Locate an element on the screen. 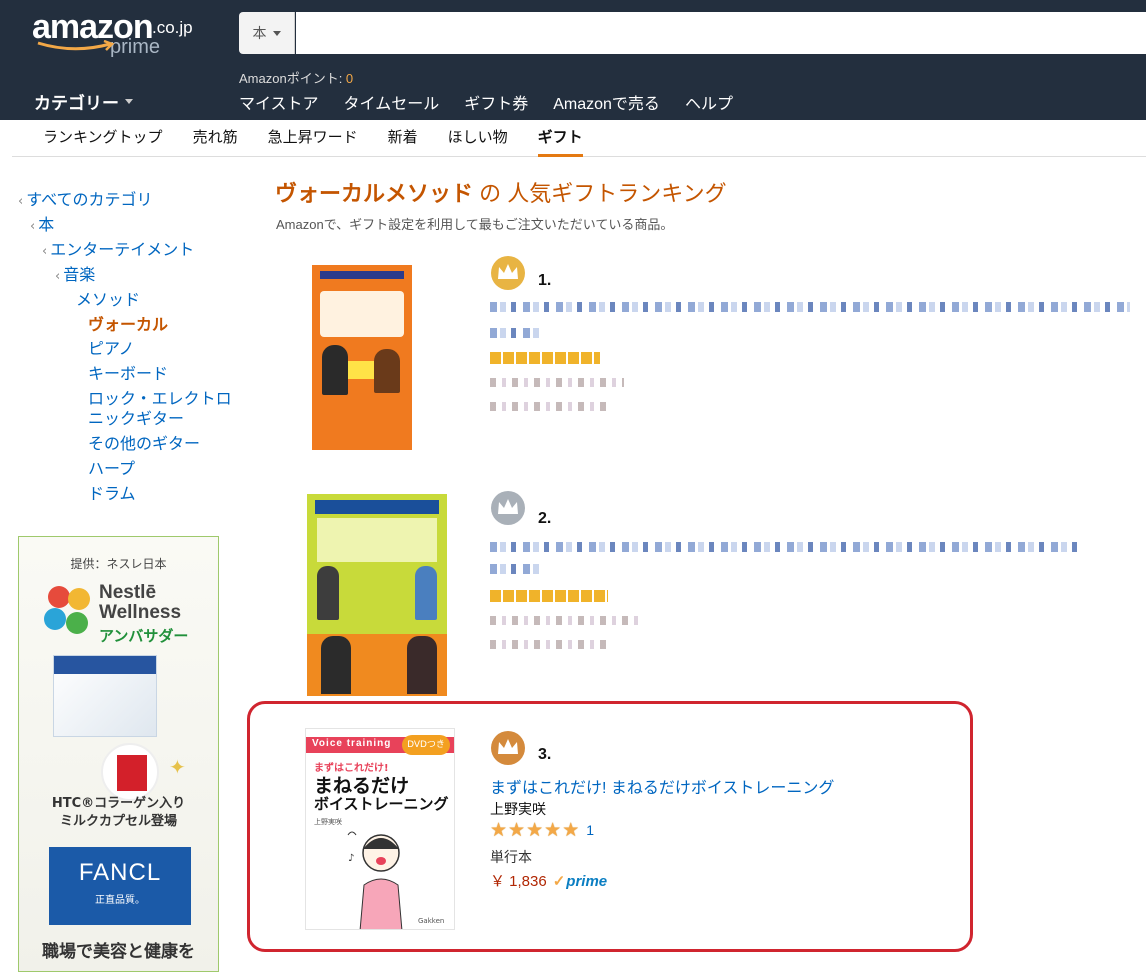 Image resolution: width=1146 pixels, height=972 pixels. category-menu-button: カテゴリー is located at coordinates (83, 101).